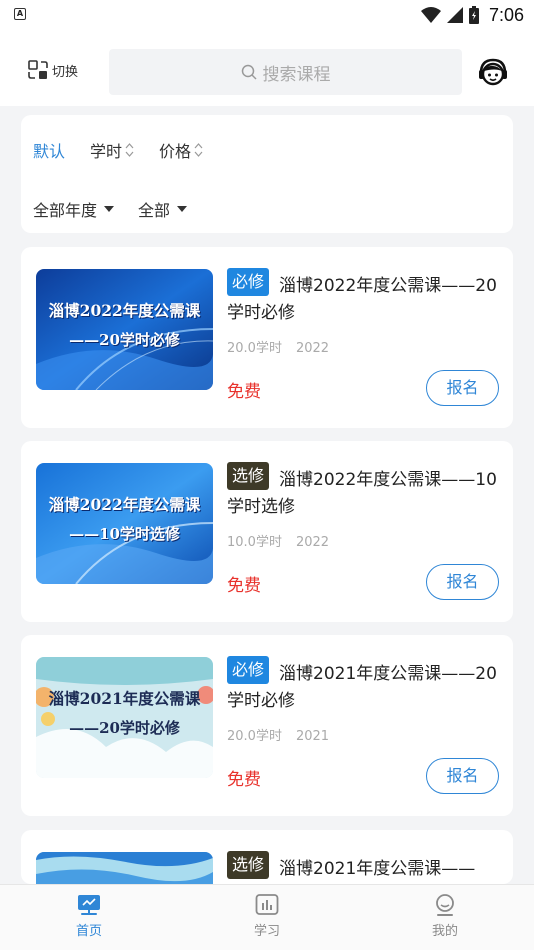 The height and width of the screenshot is (950, 534). Describe the element at coordinates (454, 15) in the screenshot. I see `signal-icon` at that location.